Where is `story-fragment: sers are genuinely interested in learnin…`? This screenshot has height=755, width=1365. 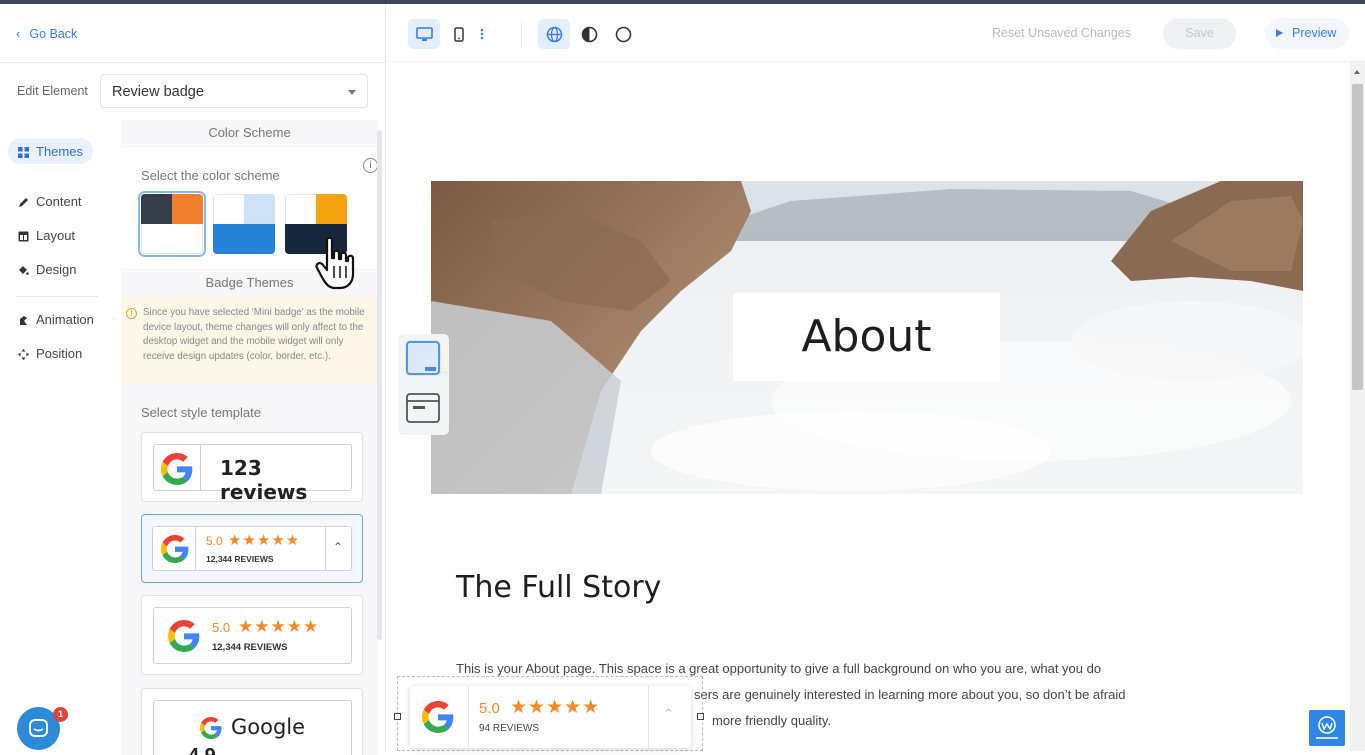
story-fragment: sers are genuinely interested in learnin… is located at coordinates (910, 694).